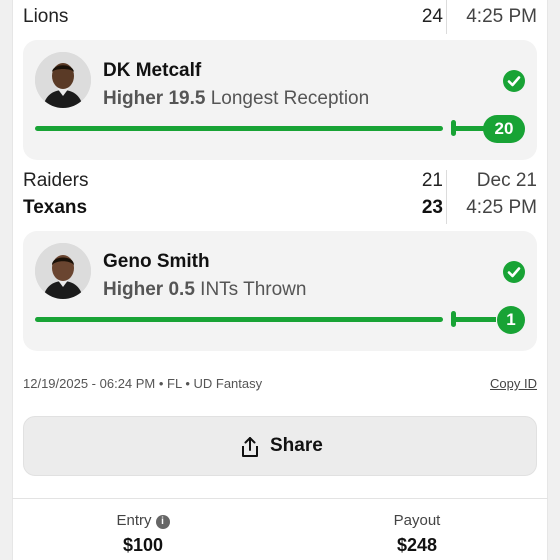 The height and width of the screenshot is (560, 560). I want to click on player-name: Geno Smith, so click(156, 261).